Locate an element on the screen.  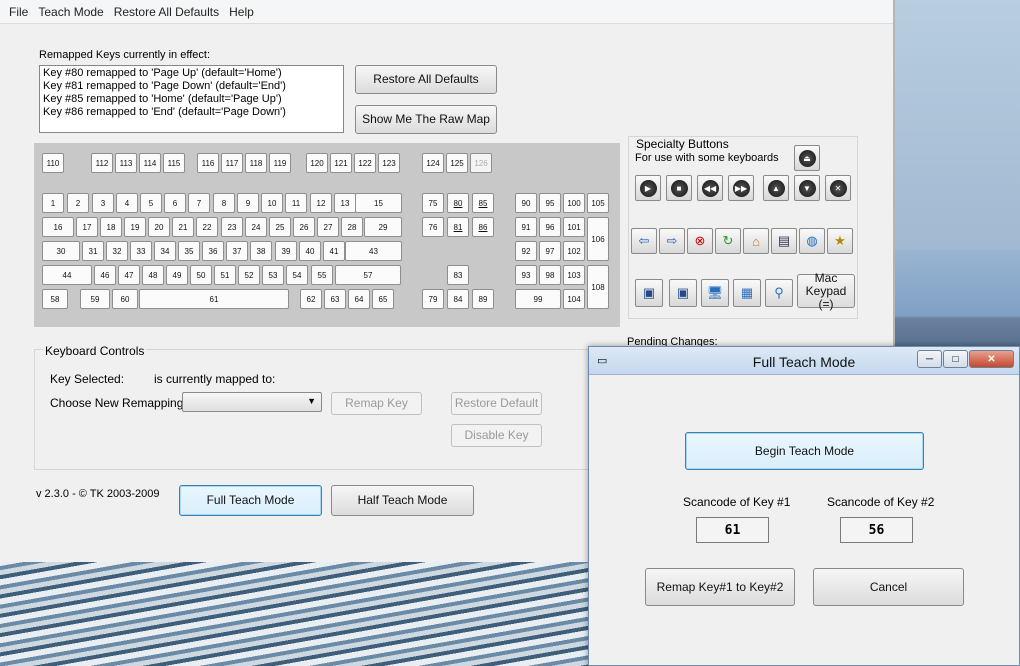
full-teach-mode-button: Full Teach Mode is located at coordinates (250, 500).